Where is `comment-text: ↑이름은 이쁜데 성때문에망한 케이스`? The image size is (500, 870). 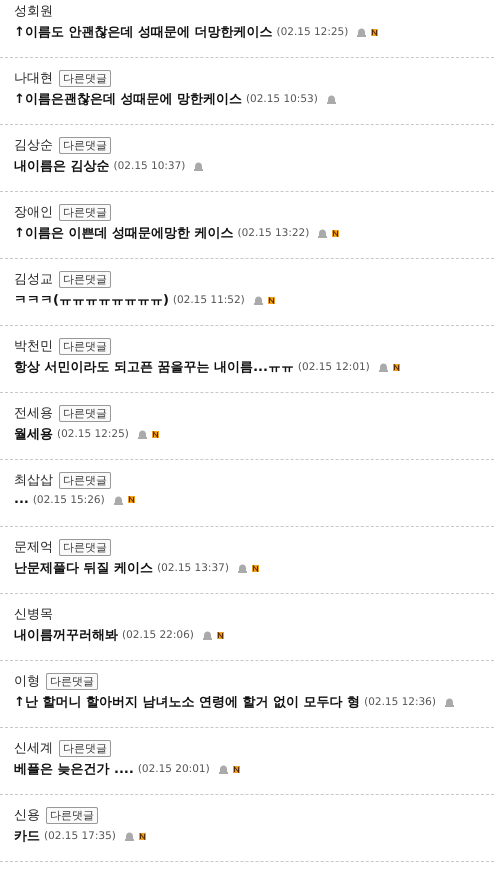
comment-text: ↑이름은 이쁜데 성때문에망한 케이스 is located at coordinates (124, 233).